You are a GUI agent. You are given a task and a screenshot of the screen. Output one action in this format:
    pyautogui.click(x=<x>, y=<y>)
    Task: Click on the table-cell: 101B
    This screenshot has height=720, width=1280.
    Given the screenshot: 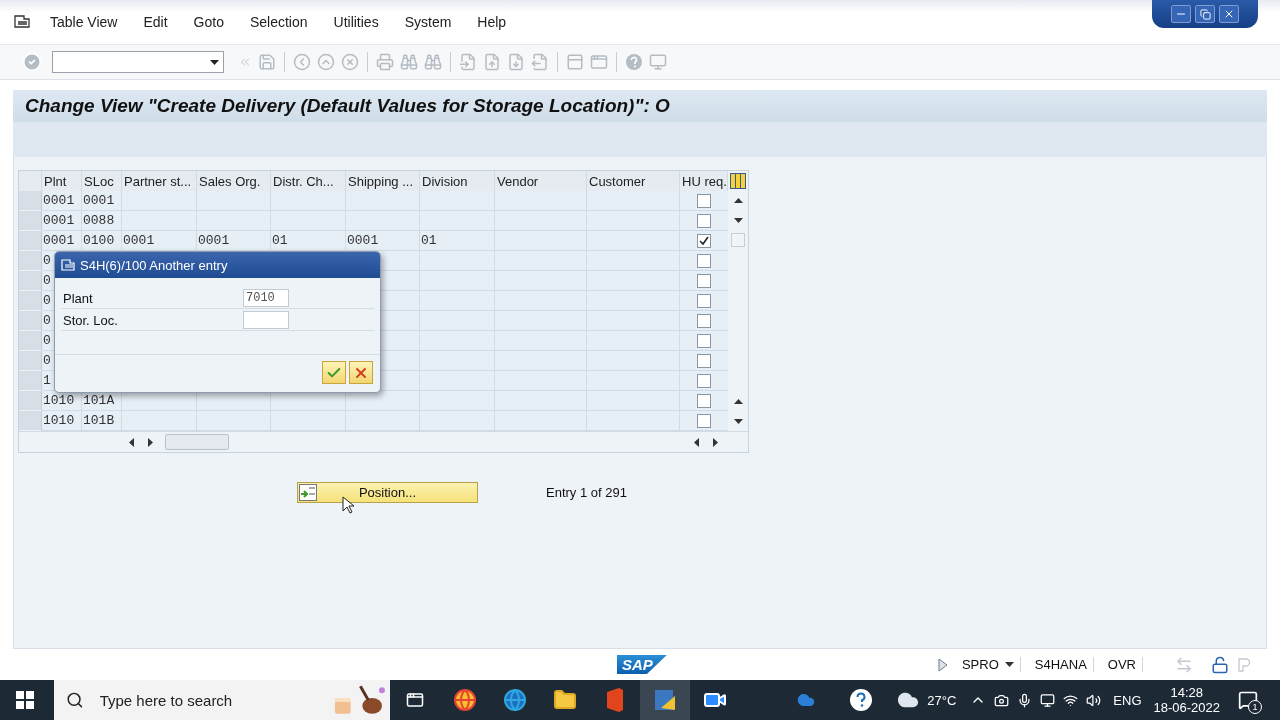 What is the action you would take?
    pyautogui.click(x=102, y=421)
    